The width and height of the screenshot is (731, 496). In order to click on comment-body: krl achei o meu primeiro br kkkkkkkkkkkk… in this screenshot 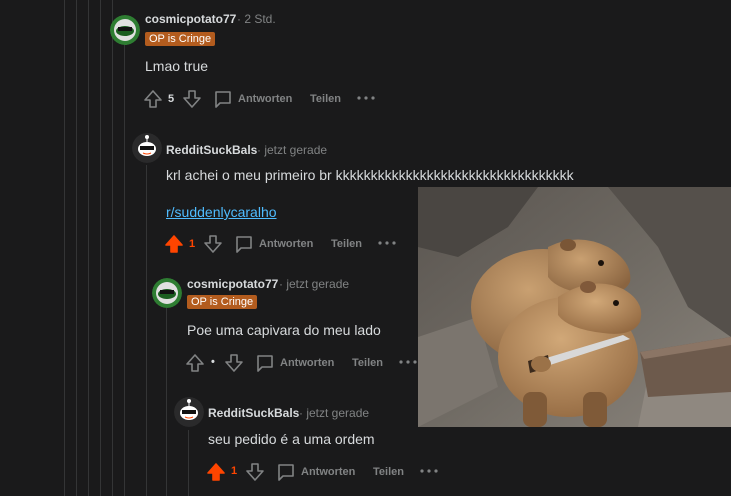, I will do `click(370, 175)`.